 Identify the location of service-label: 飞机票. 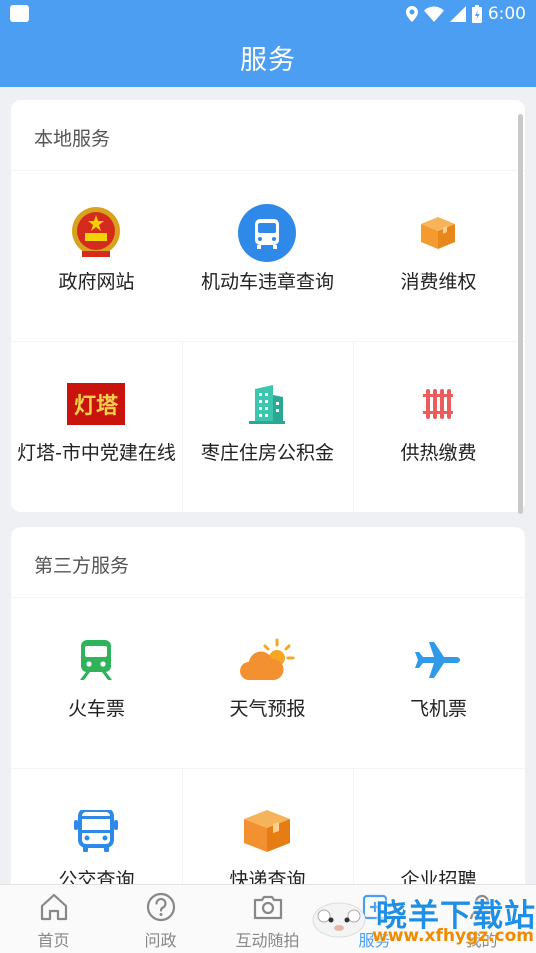
(438, 709).